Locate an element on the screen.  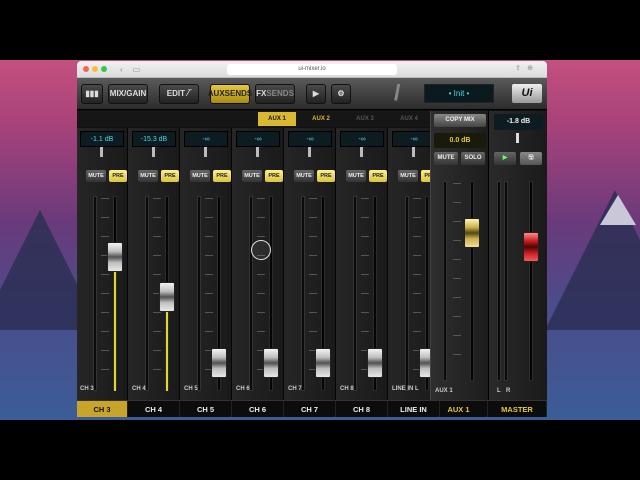
aux-gain-display: 0.0 dB is located at coordinates (460, 140).